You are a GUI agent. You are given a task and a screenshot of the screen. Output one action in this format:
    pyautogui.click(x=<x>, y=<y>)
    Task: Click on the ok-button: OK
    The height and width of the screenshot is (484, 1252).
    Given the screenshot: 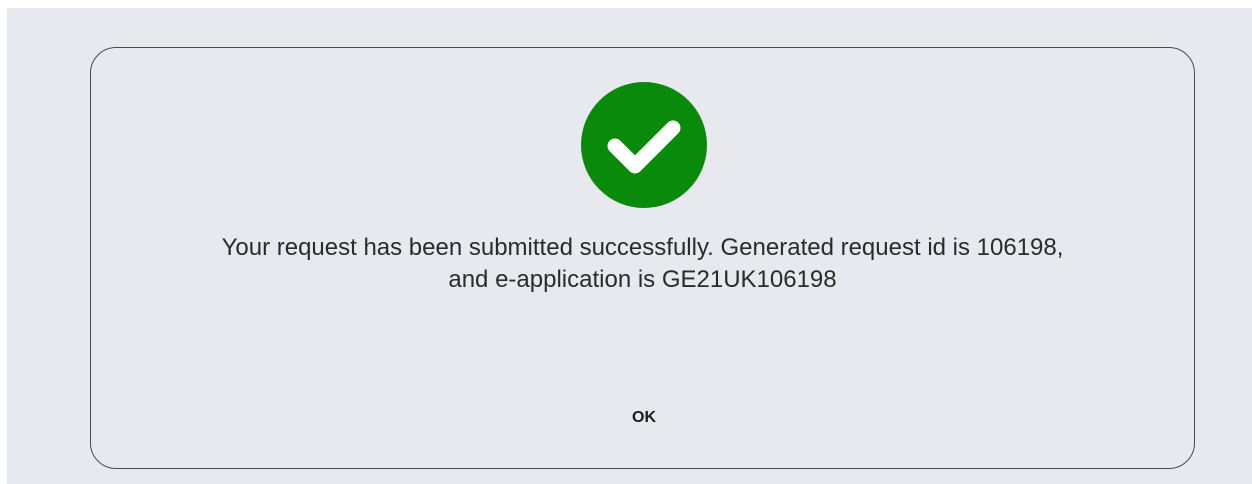 What is the action you would take?
    pyautogui.click(x=644, y=418)
    